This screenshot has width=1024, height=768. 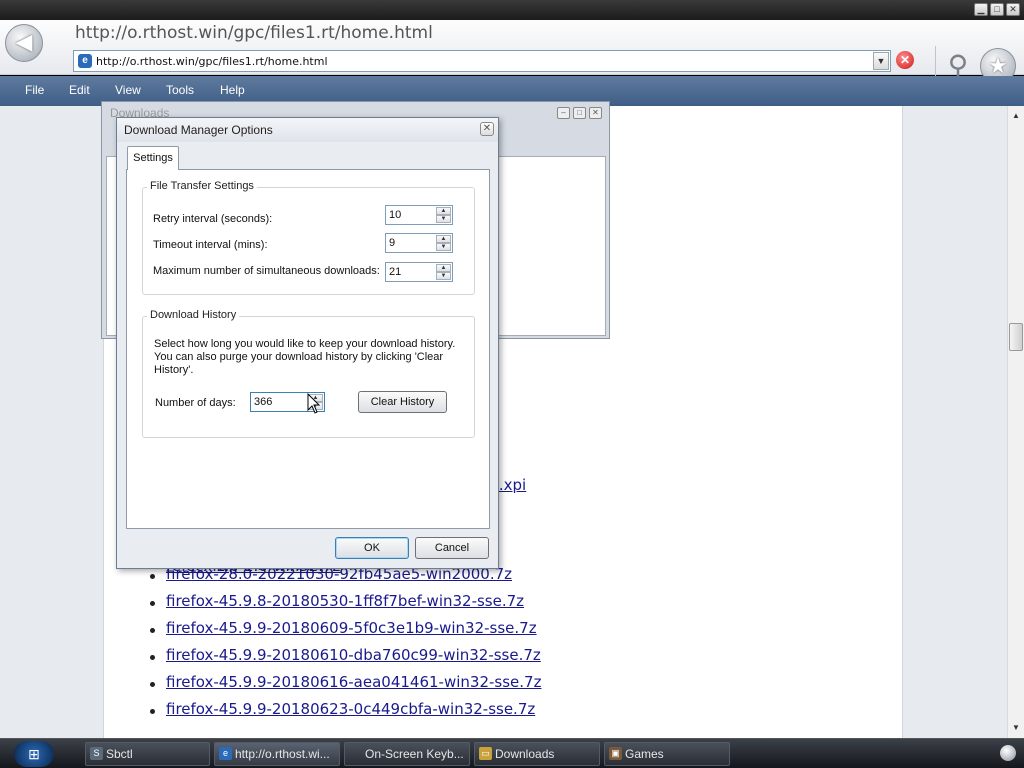 What do you see at coordinates (881, 61) in the screenshot?
I see `address-dropdown-button: ▼` at bounding box center [881, 61].